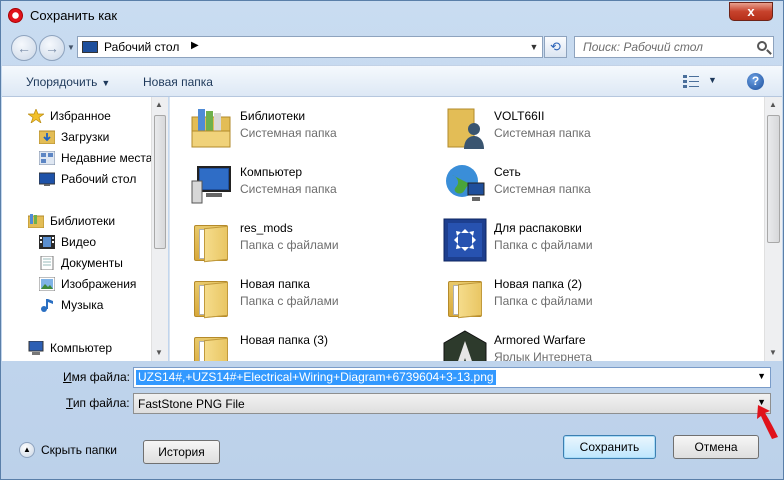  I want to click on pictures-icon, so click(47, 284).